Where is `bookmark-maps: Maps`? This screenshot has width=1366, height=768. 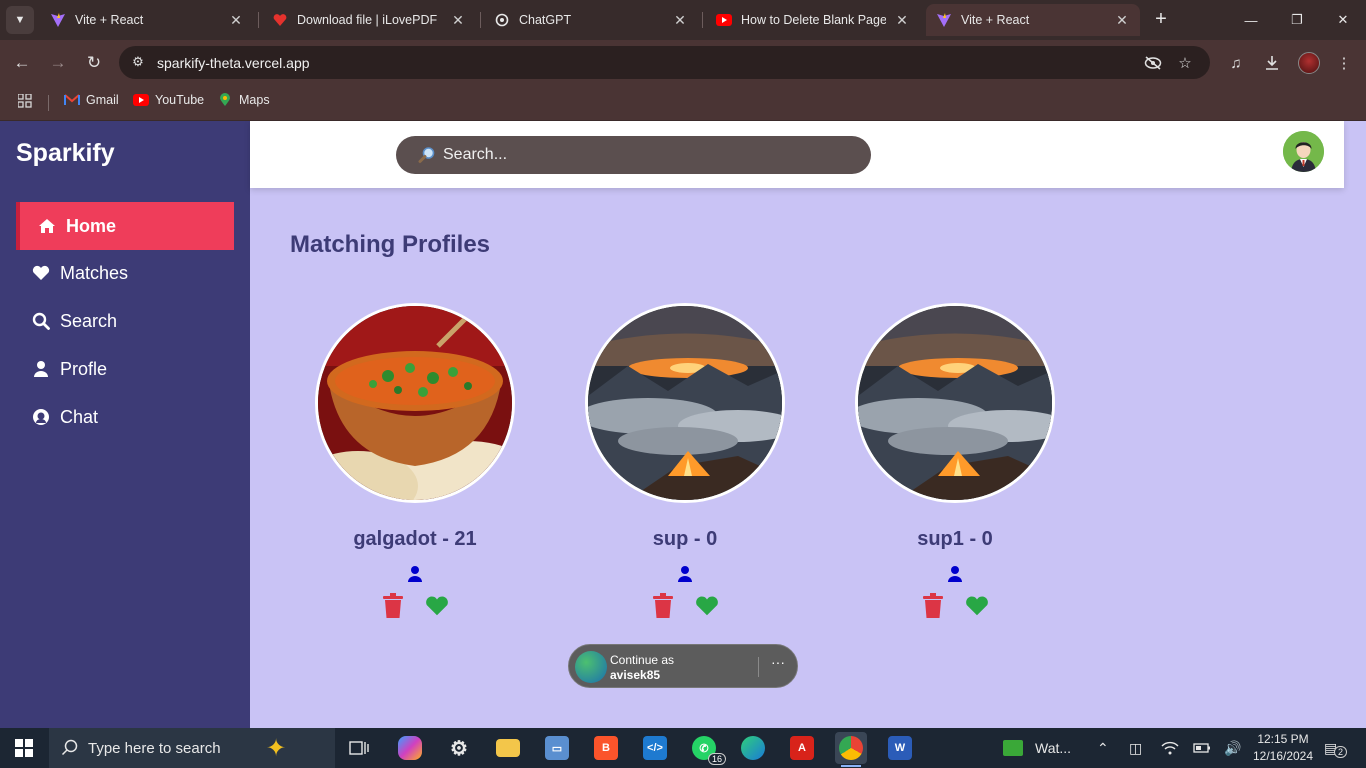
bookmark-maps: Maps is located at coordinates (243, 100).